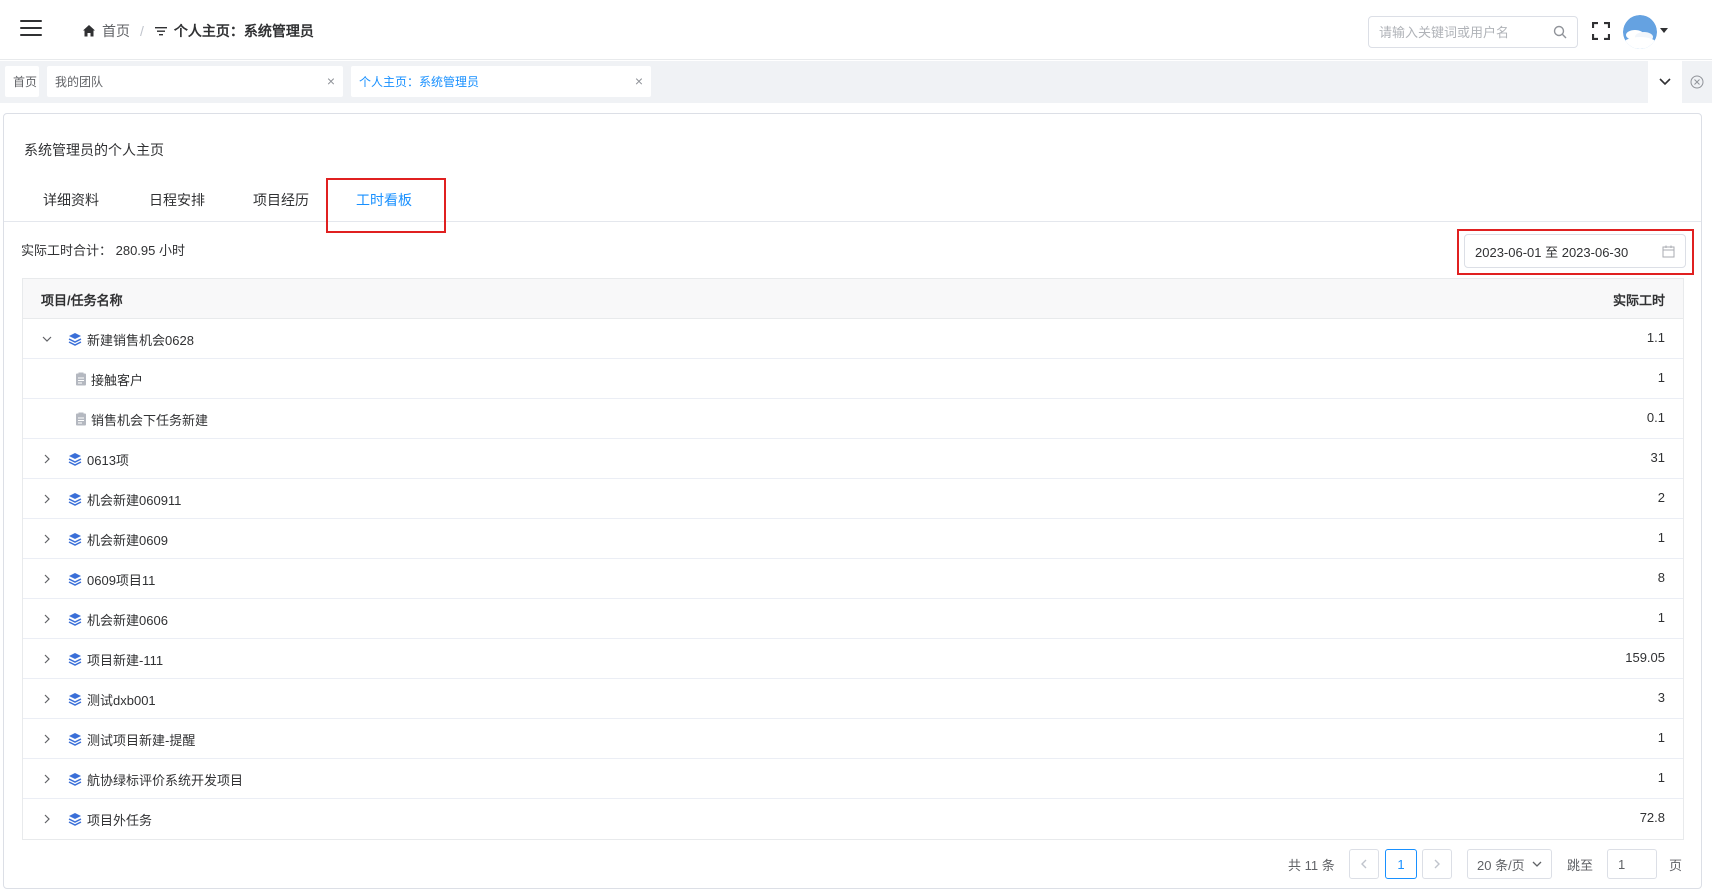  Describe the element at coordinates (125, 660) in the screenshot. I see `row-name: 项目新建-111` at that location.